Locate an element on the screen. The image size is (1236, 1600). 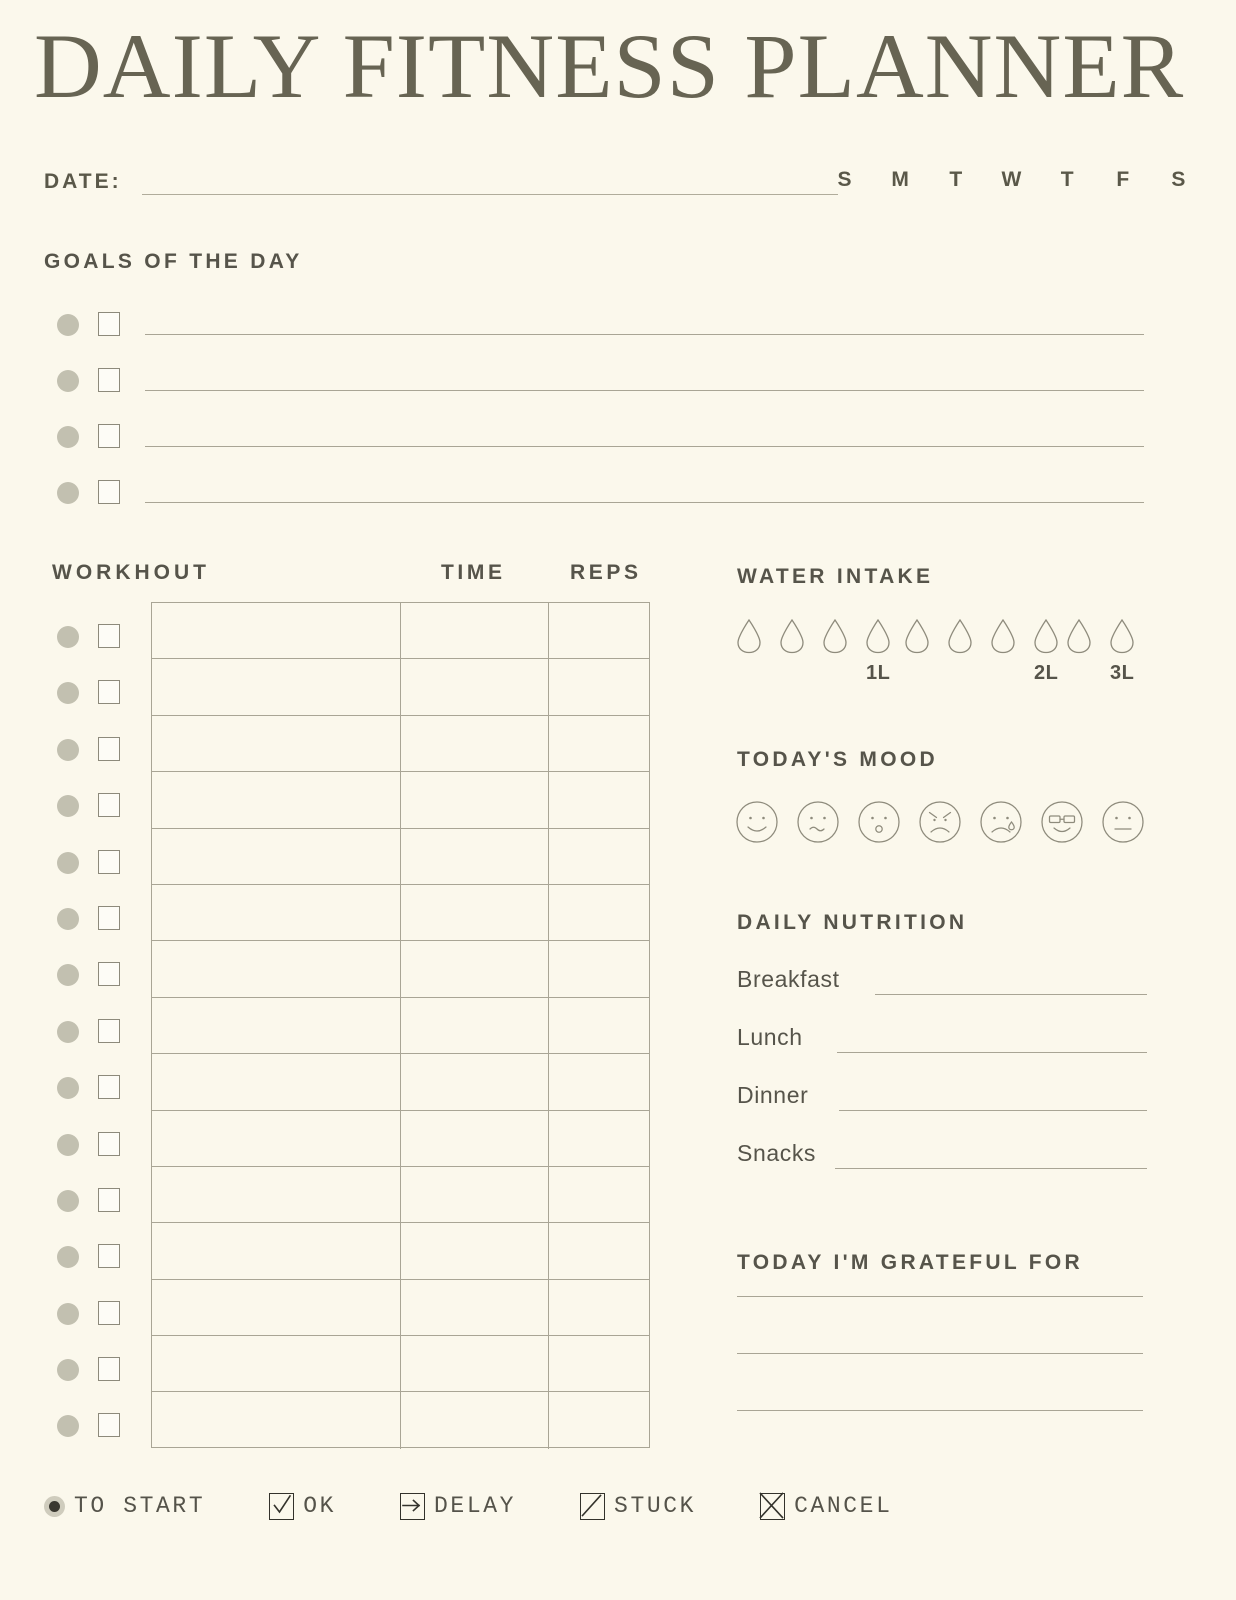
unsure-face-icon is located at coordinates (818, 822).